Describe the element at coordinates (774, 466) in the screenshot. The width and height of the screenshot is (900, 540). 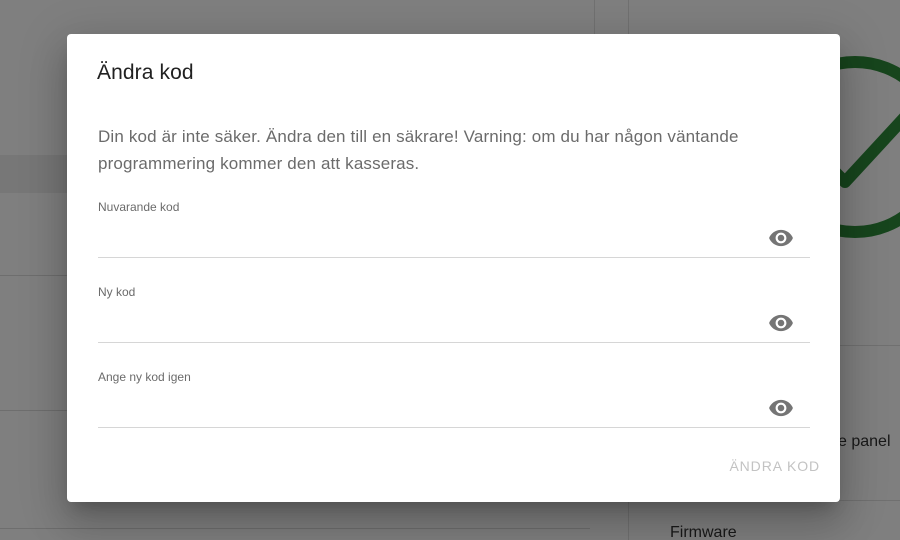
I see `change-code-button: ÄNDRA KOD` at that location.